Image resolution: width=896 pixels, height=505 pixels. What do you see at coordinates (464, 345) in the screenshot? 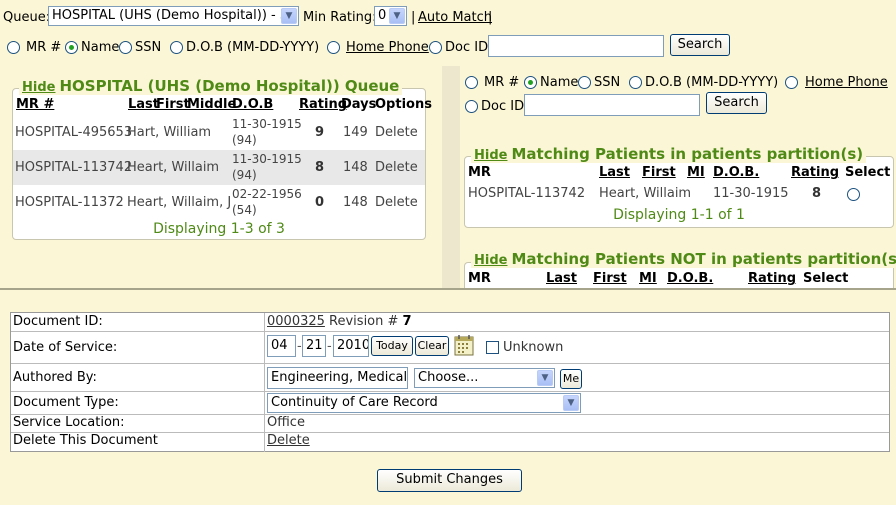
I see `calendar-icon` at bounding box center [464, 345].